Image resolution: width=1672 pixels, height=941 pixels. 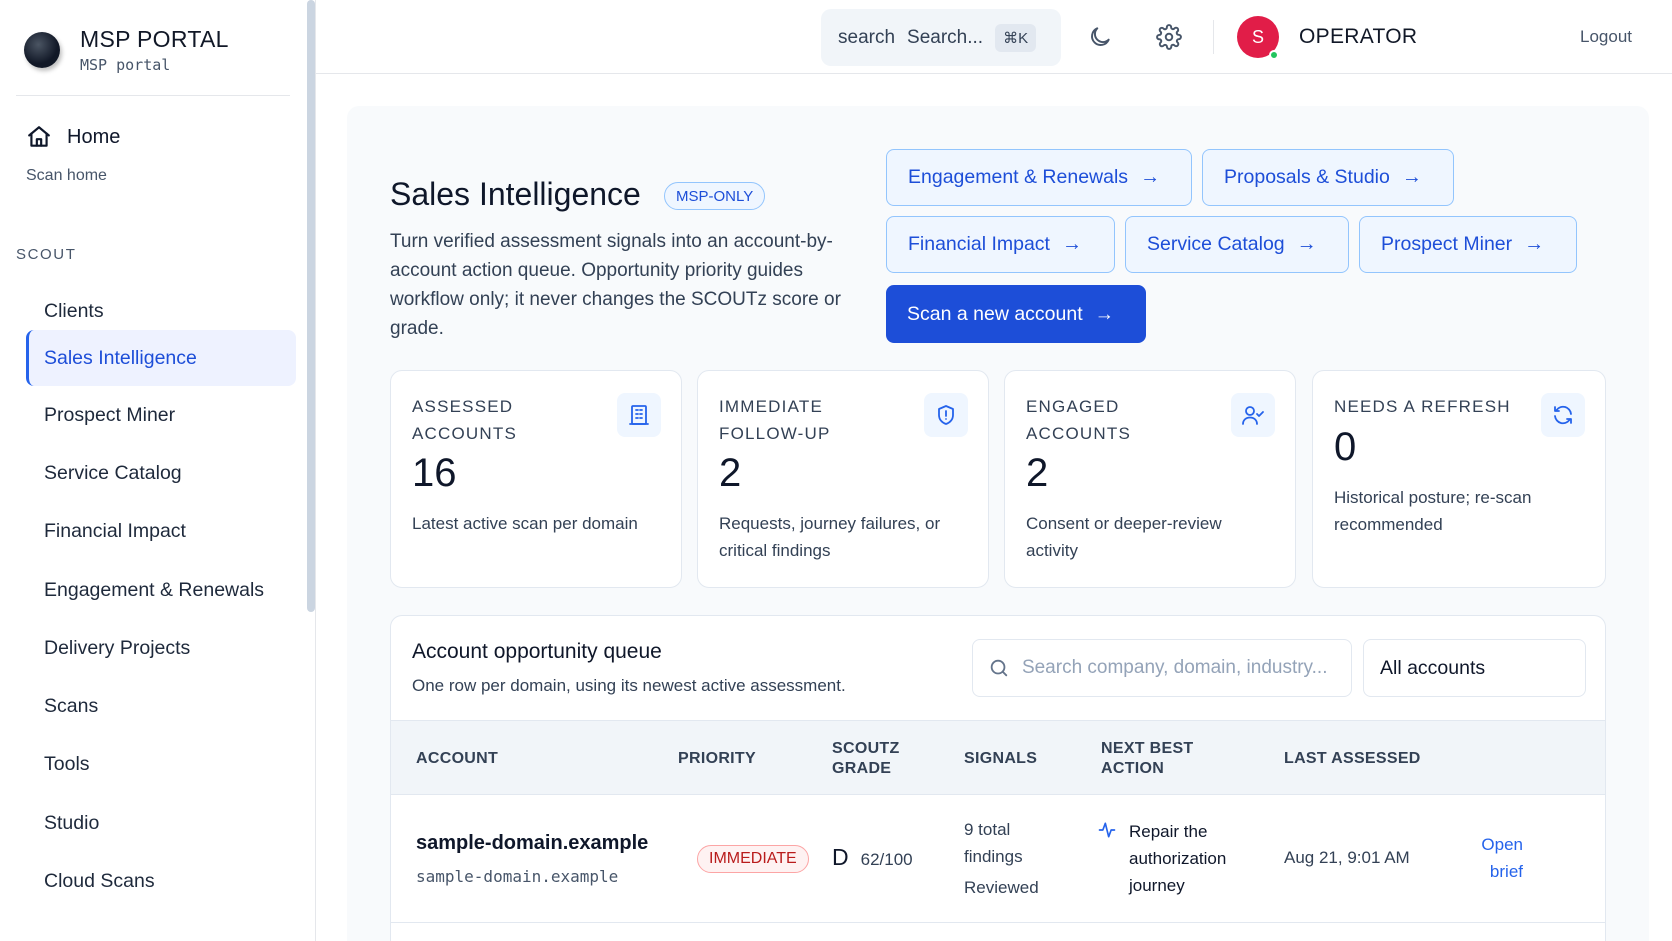 I want to click on refresh-icon, so click(x=1563, y=415).